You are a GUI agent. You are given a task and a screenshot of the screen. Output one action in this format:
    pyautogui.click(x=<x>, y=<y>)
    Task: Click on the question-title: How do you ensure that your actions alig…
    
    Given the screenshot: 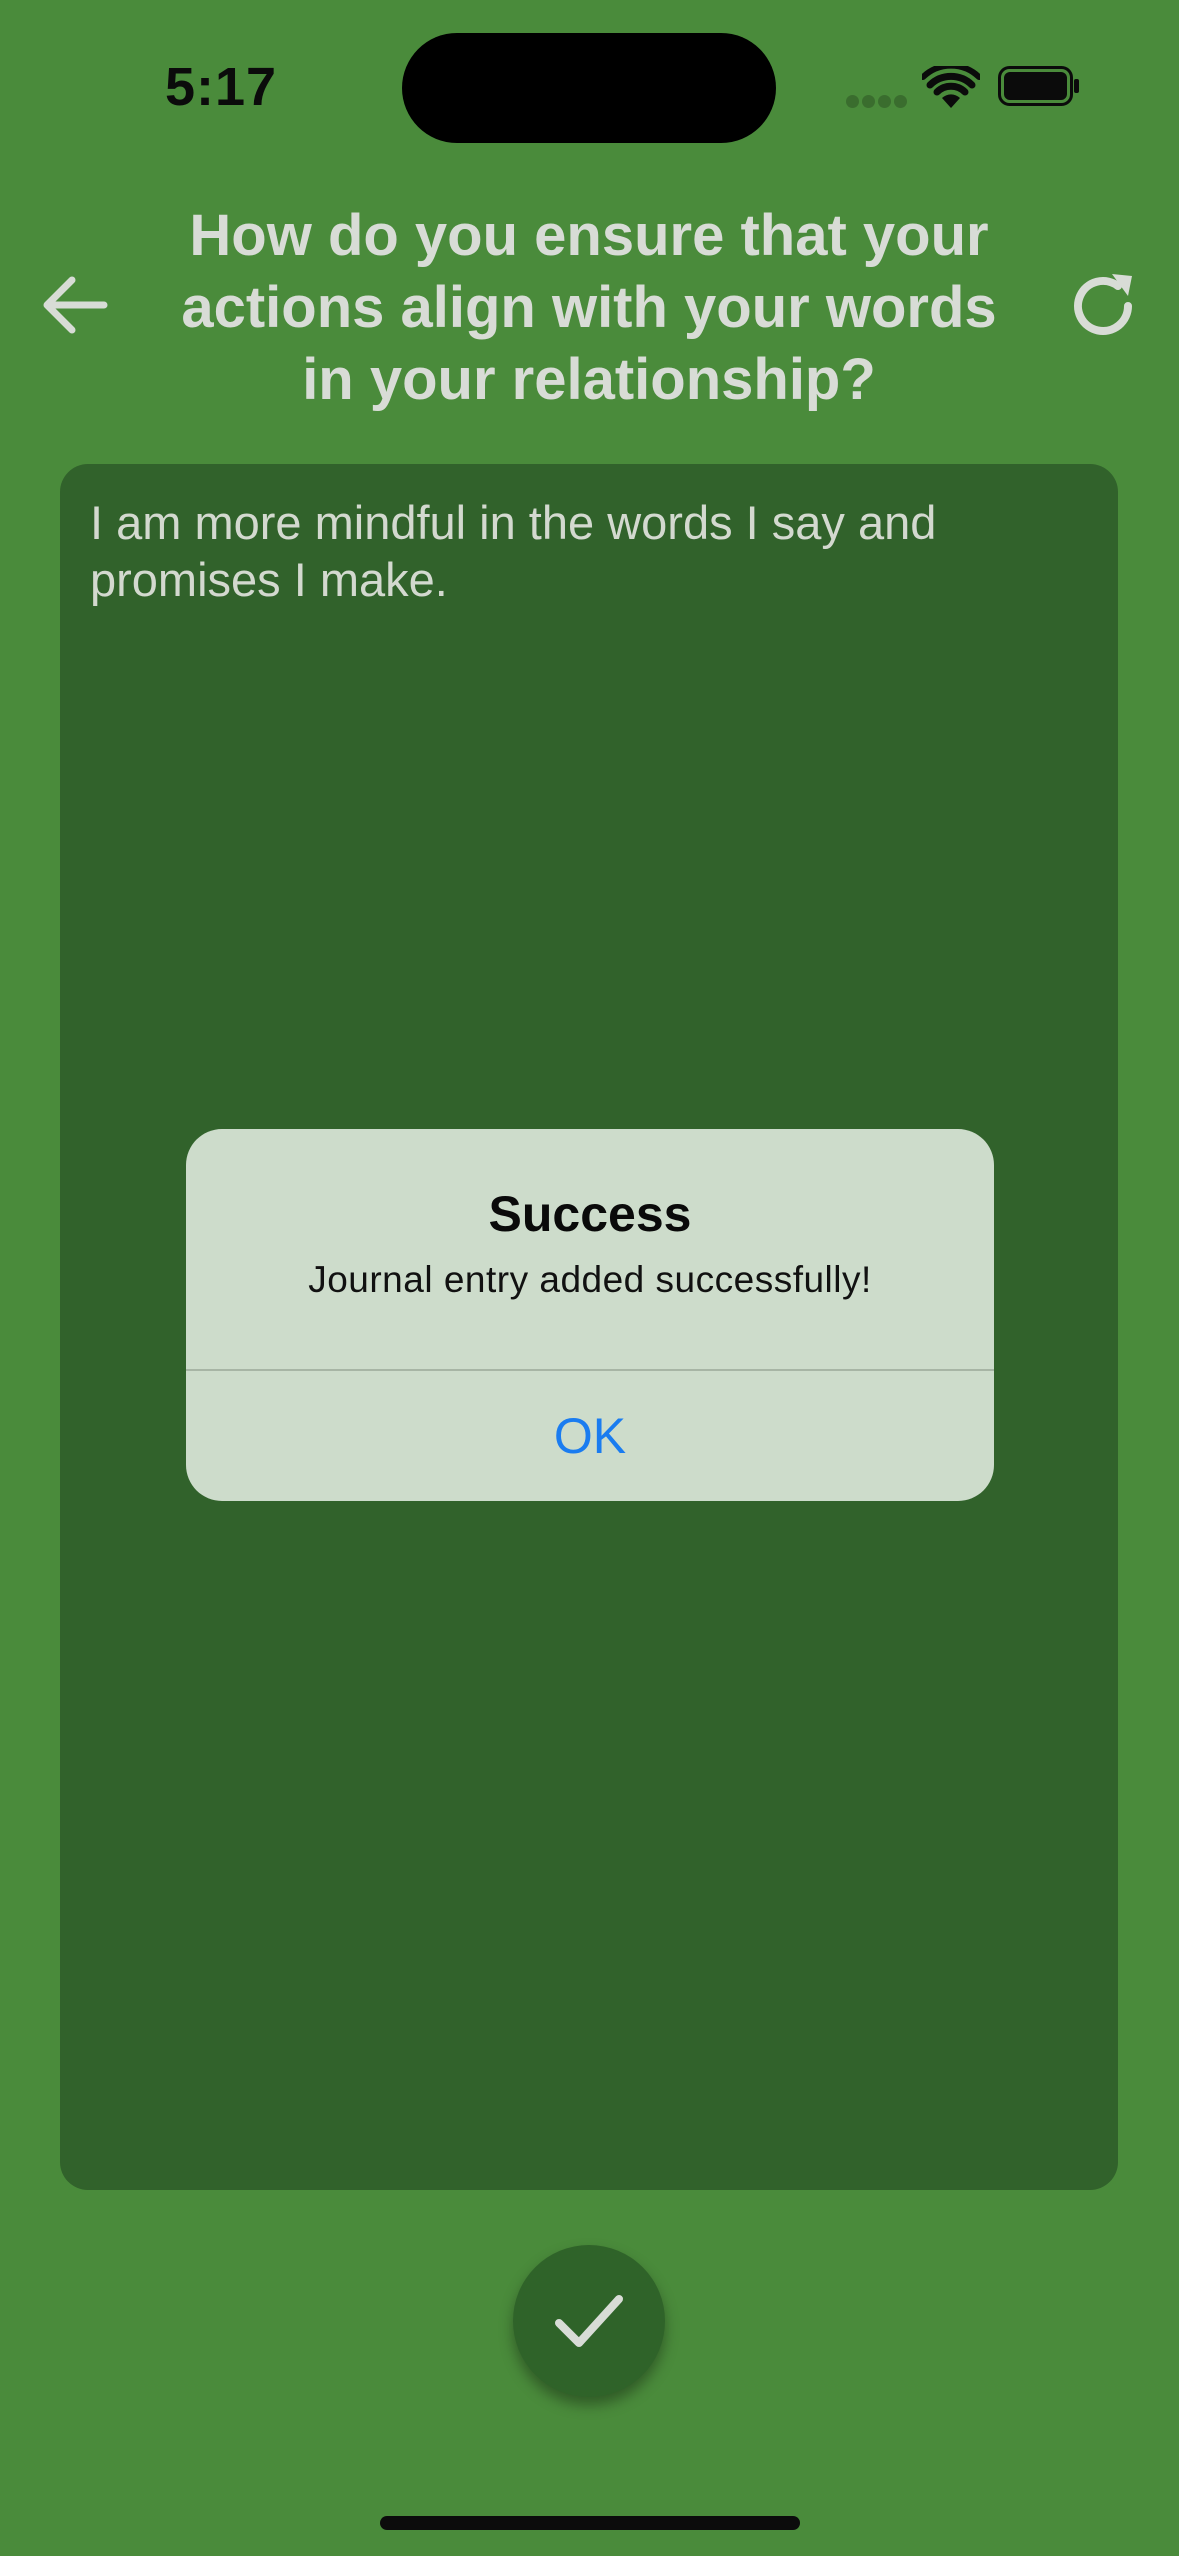 What is the action you would take?
    pyautogui.click(x=589, y=307)
    